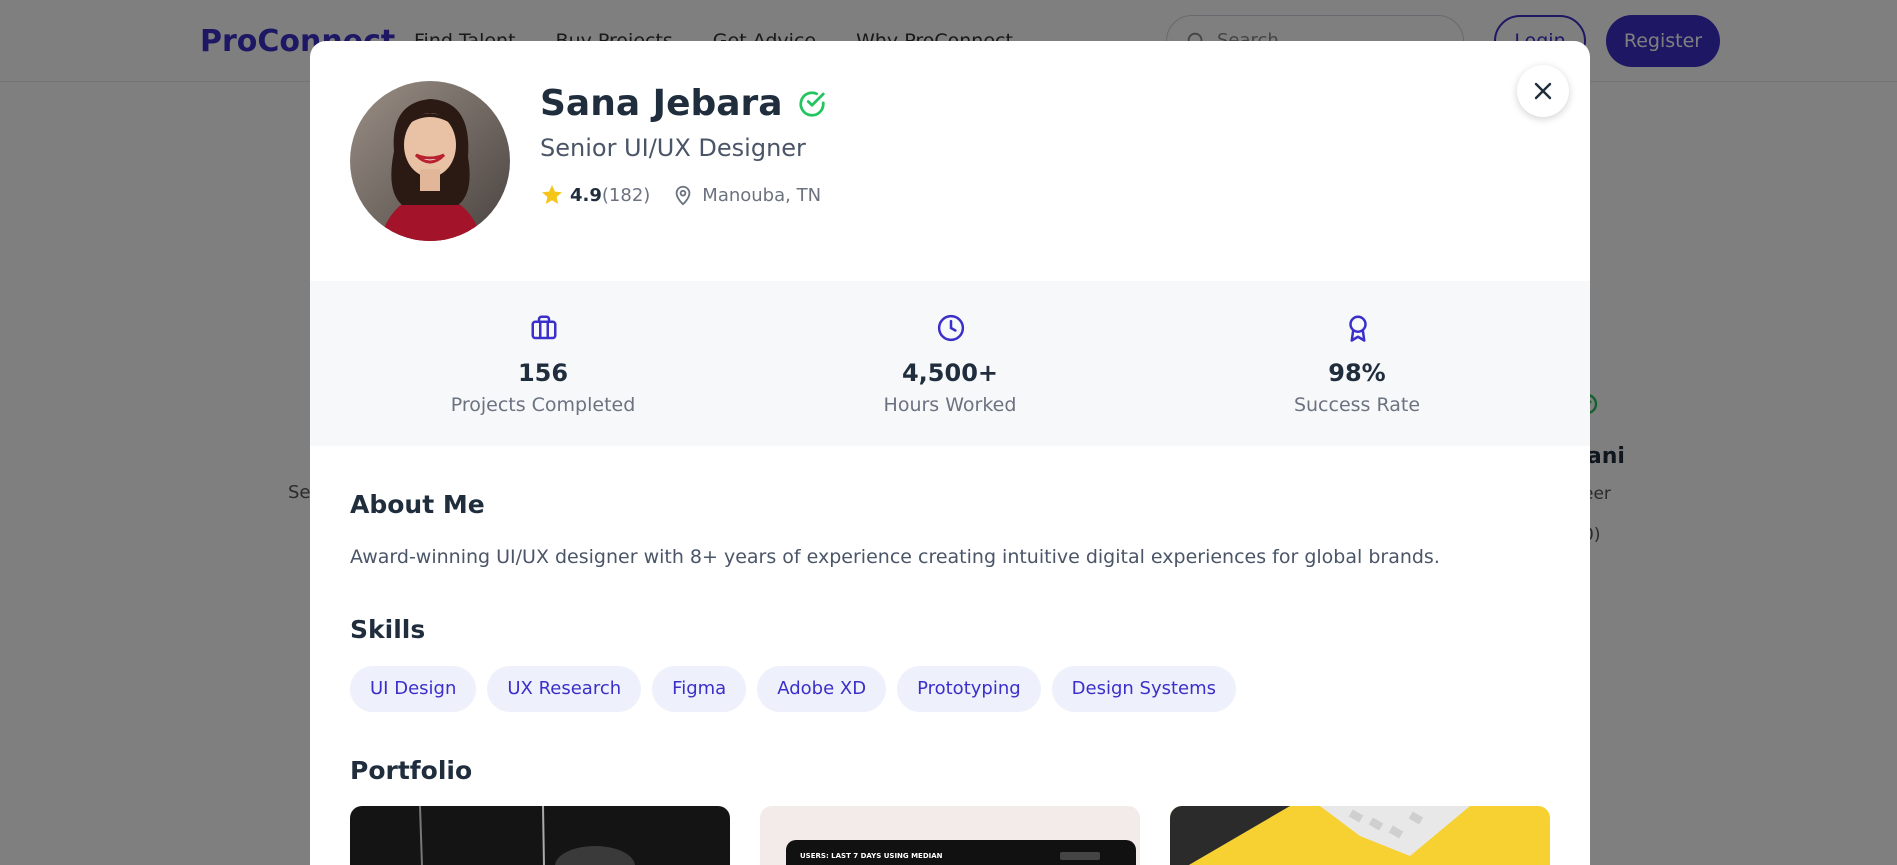 The width and height of the screenshot is (1897, 865). What do you see at coordinates (586, 195) in the screenshot?
I see `rating-value: 4.9` at bounding box center [586, 195].